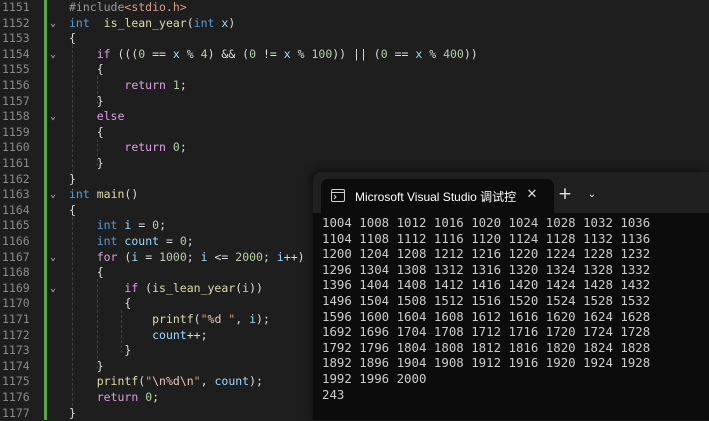 This screenshot has height=421, width=709. What do you see at coordinates (592, 195) in the screenshot?
I see `chevron-down-icon: ⌄` at bounding box center [592, 195].